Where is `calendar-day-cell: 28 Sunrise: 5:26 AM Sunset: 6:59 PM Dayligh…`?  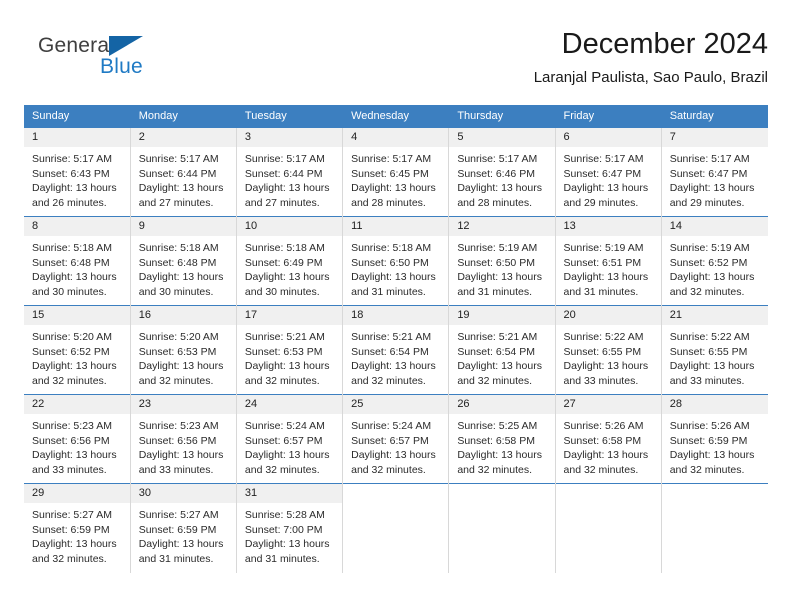 calendar-day-cell: 28 Sunrise: 5:26 AM Sunset: 6:59 PM Dayligh… is located at coordinates (714, 439).